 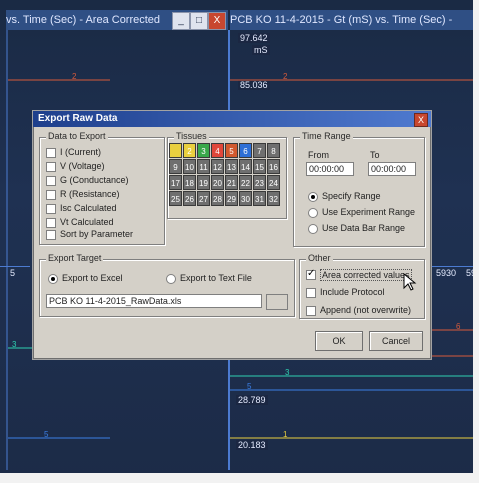 I want to click on specify-range-radio, so click(x=313, y=197).